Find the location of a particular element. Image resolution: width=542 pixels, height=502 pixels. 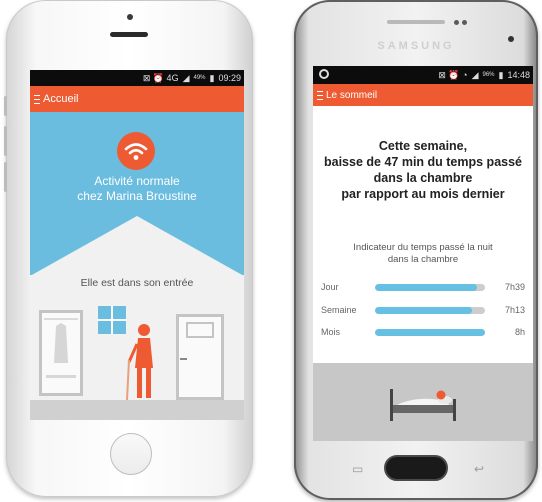

app-bar: Le sommeil is located at coordinates (423, 95).